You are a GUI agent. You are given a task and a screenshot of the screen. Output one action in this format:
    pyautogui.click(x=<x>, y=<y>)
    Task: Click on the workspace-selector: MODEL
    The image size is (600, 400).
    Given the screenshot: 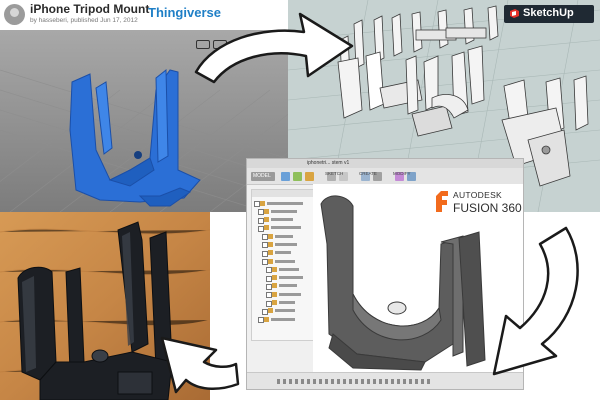 What is the action you would take?
    pyautogui.click(x=263, y=176)
    